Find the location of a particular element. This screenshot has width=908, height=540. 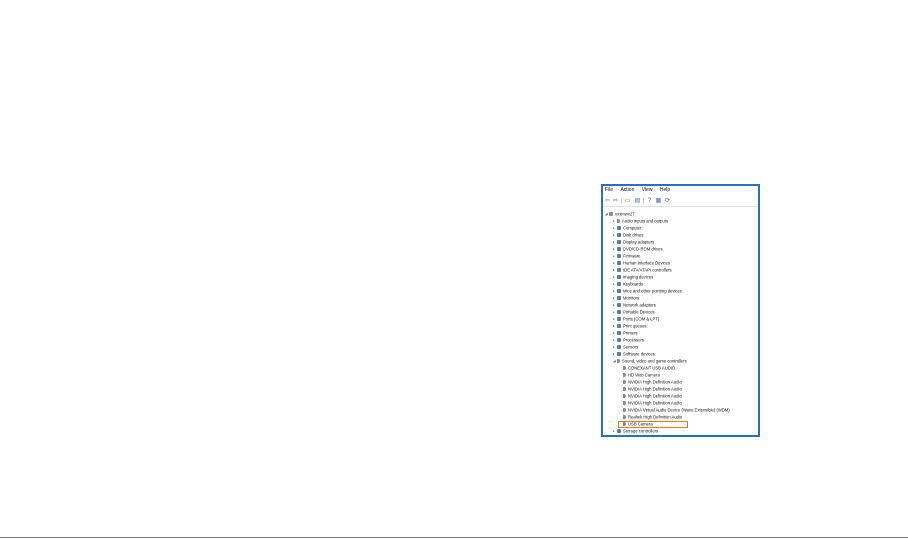

tree-category: ▸ Portable Devices is located at coordinates (634, 311).